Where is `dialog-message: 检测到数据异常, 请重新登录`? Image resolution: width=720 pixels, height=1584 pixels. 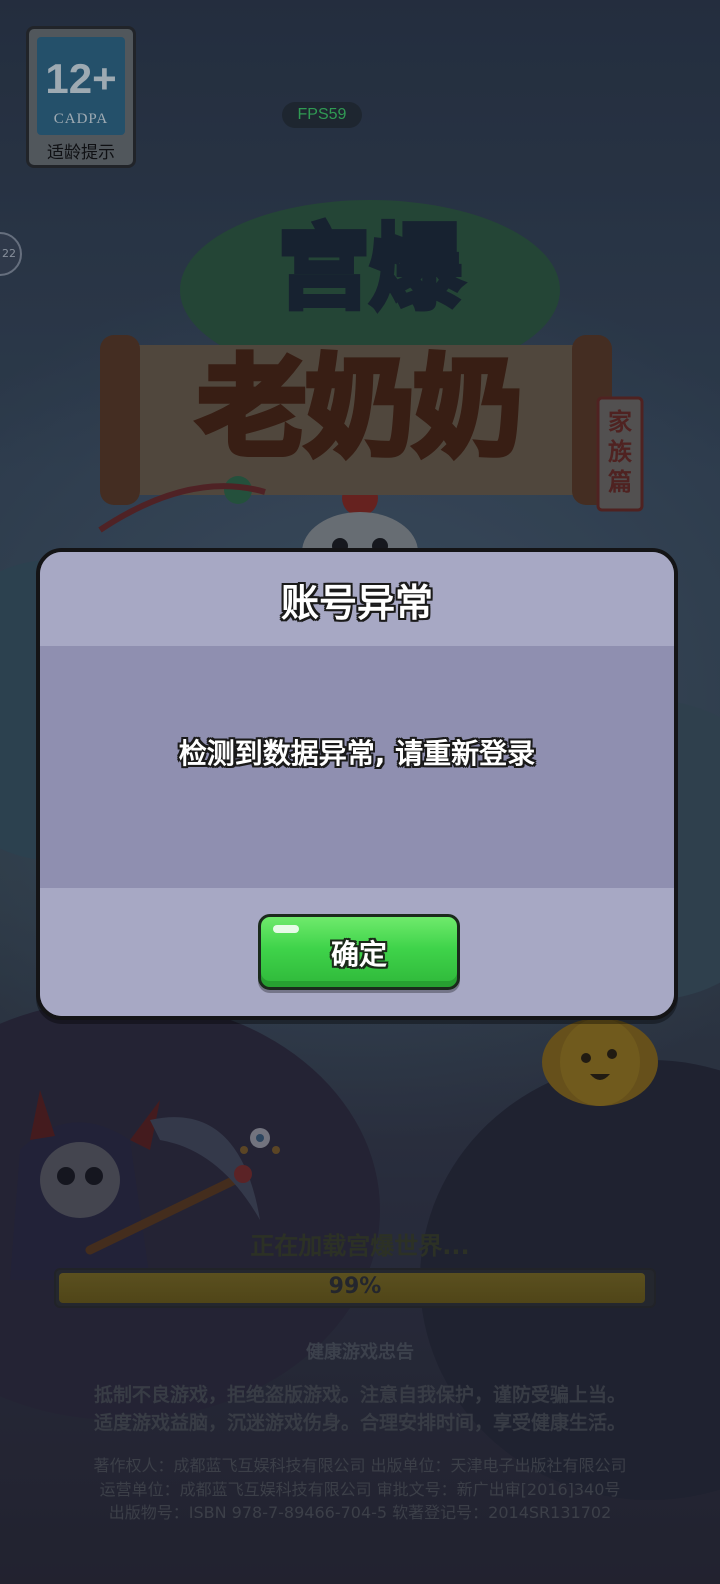
dialog-message: 检测到数据异常, 请重新登录 is located at coordinates (357, 753).